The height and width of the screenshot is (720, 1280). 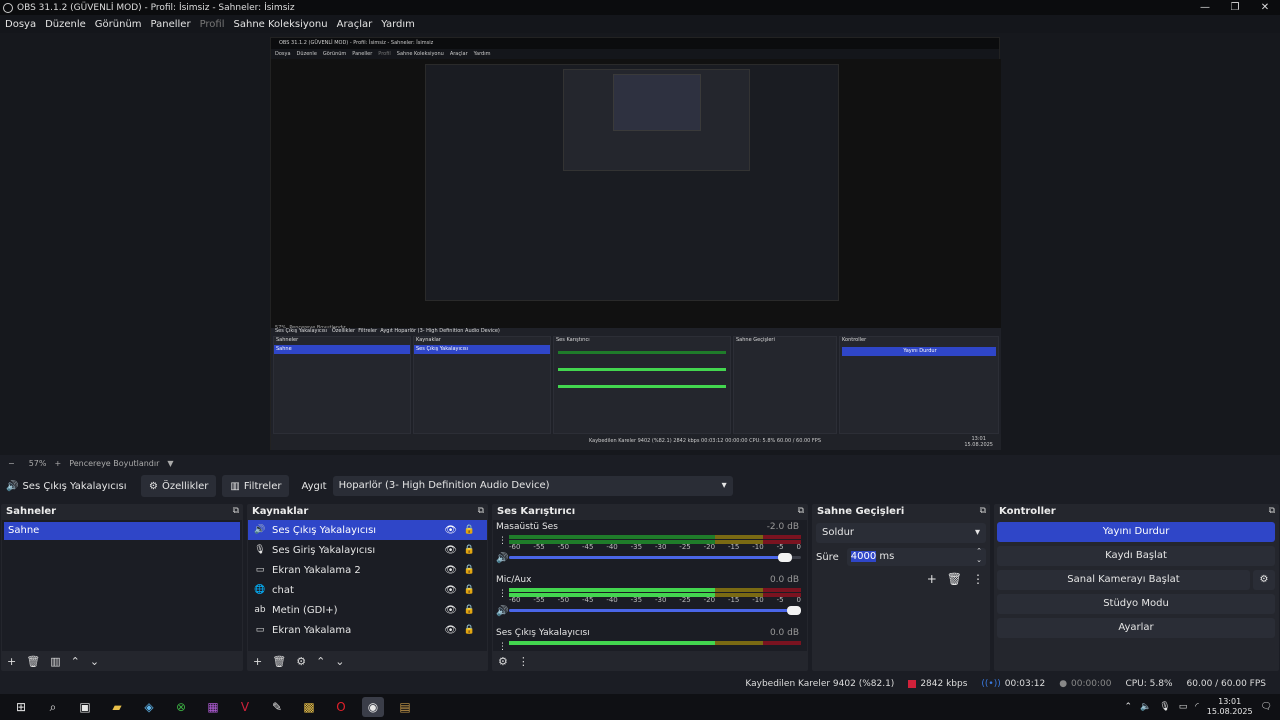 I want to click on game-icon: ▩, so click(x=309, y=707).